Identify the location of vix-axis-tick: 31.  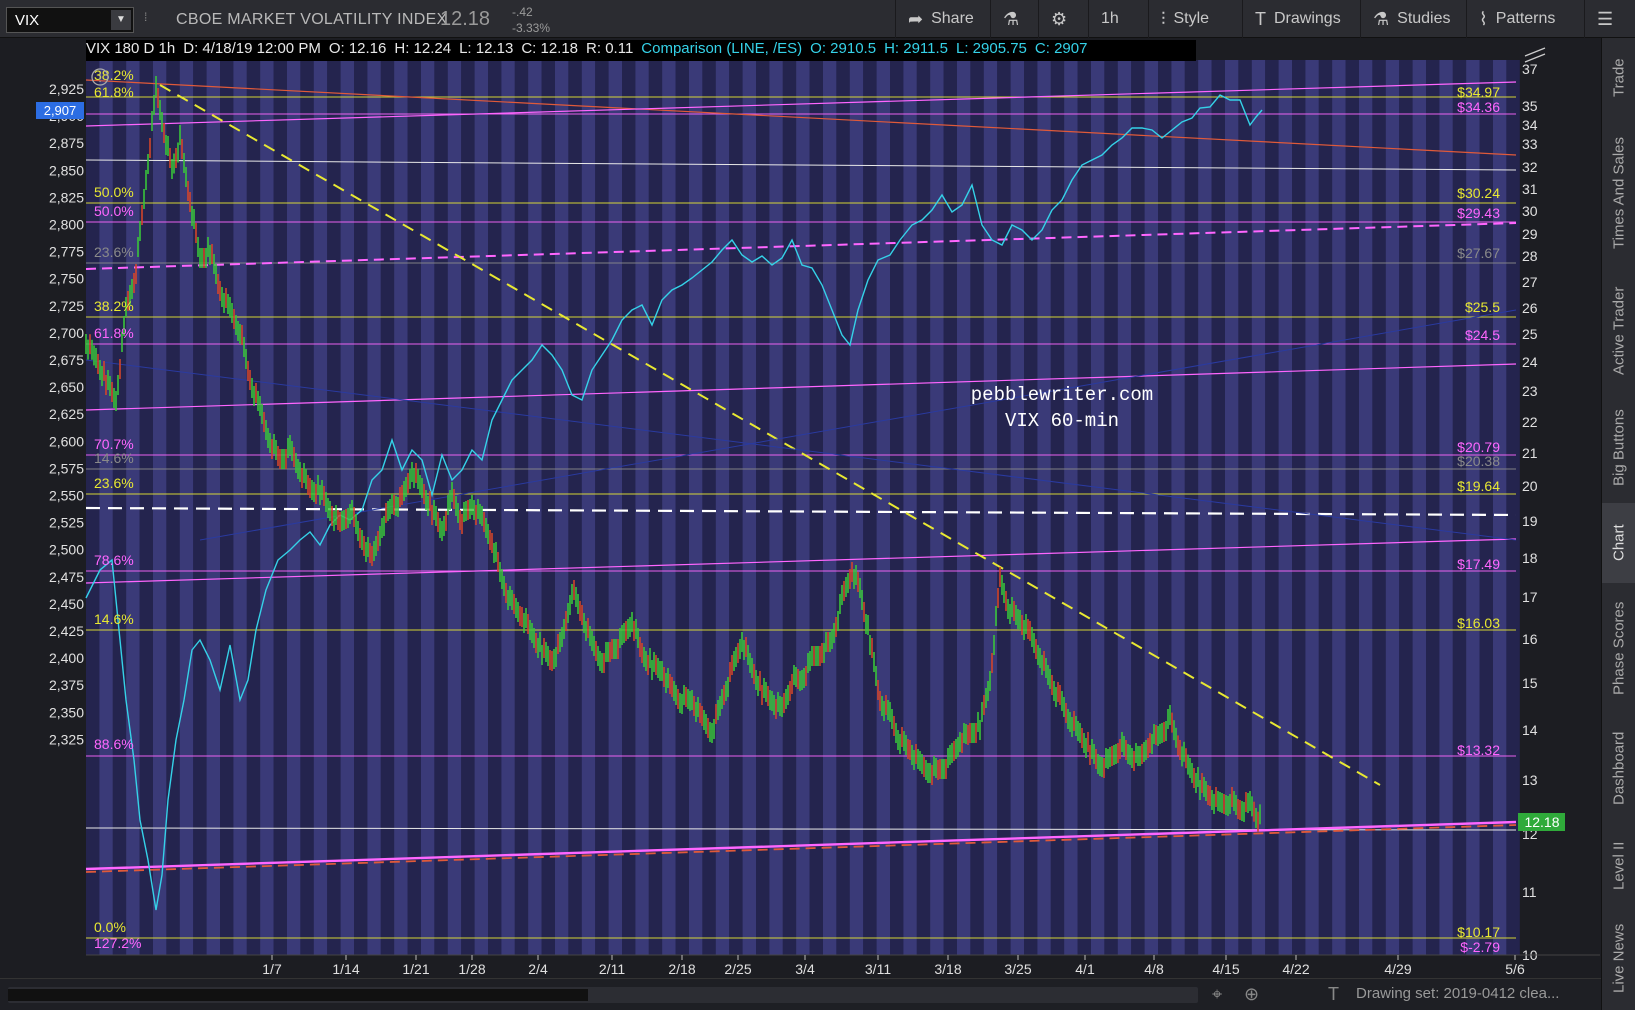
(1530, 189).